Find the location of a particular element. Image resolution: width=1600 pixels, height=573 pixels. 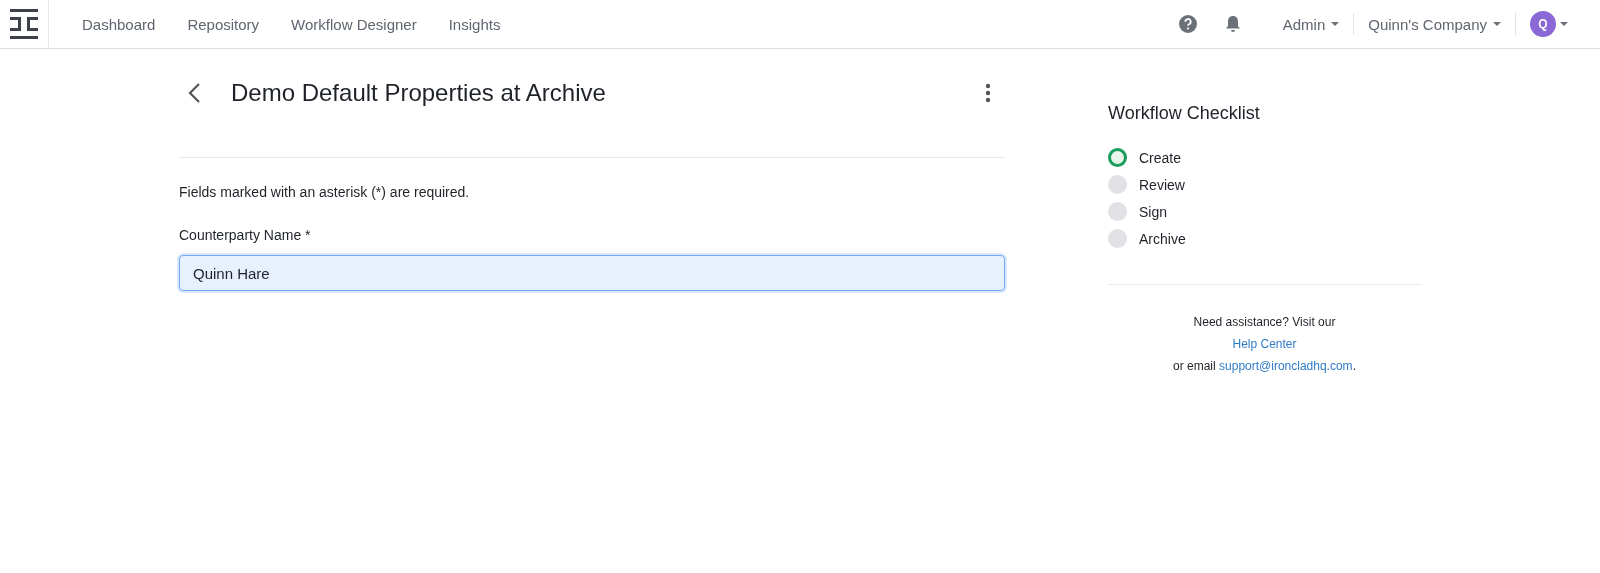

field-label: Counterparty Name * is located at coordinates (245, 235).